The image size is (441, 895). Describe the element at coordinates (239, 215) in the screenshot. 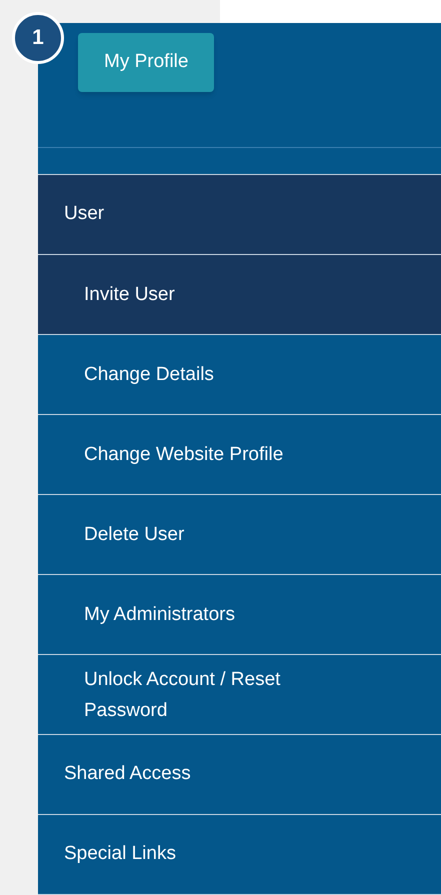

I see `menu-item: User` at that location.